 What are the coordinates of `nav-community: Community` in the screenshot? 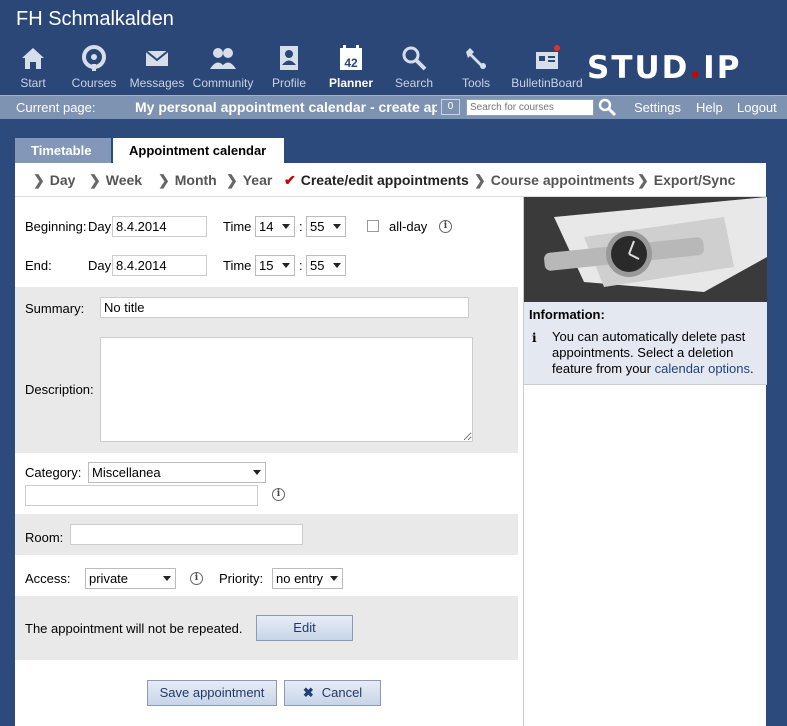 It's located at (223, 67).